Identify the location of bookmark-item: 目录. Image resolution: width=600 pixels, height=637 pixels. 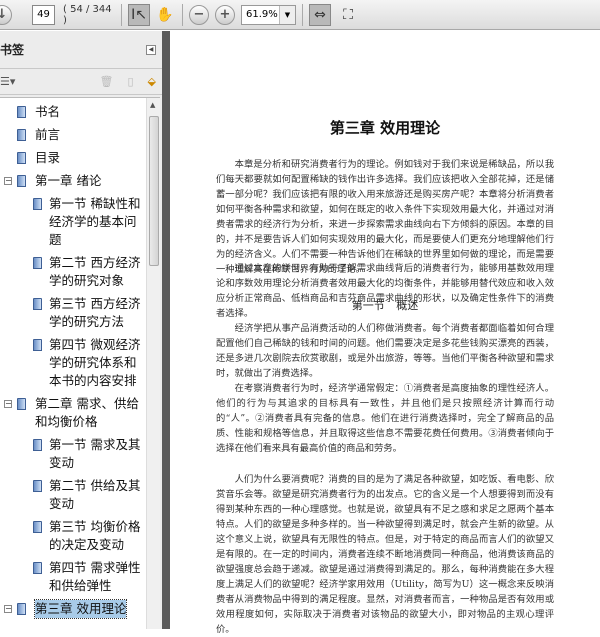
(80, 158).